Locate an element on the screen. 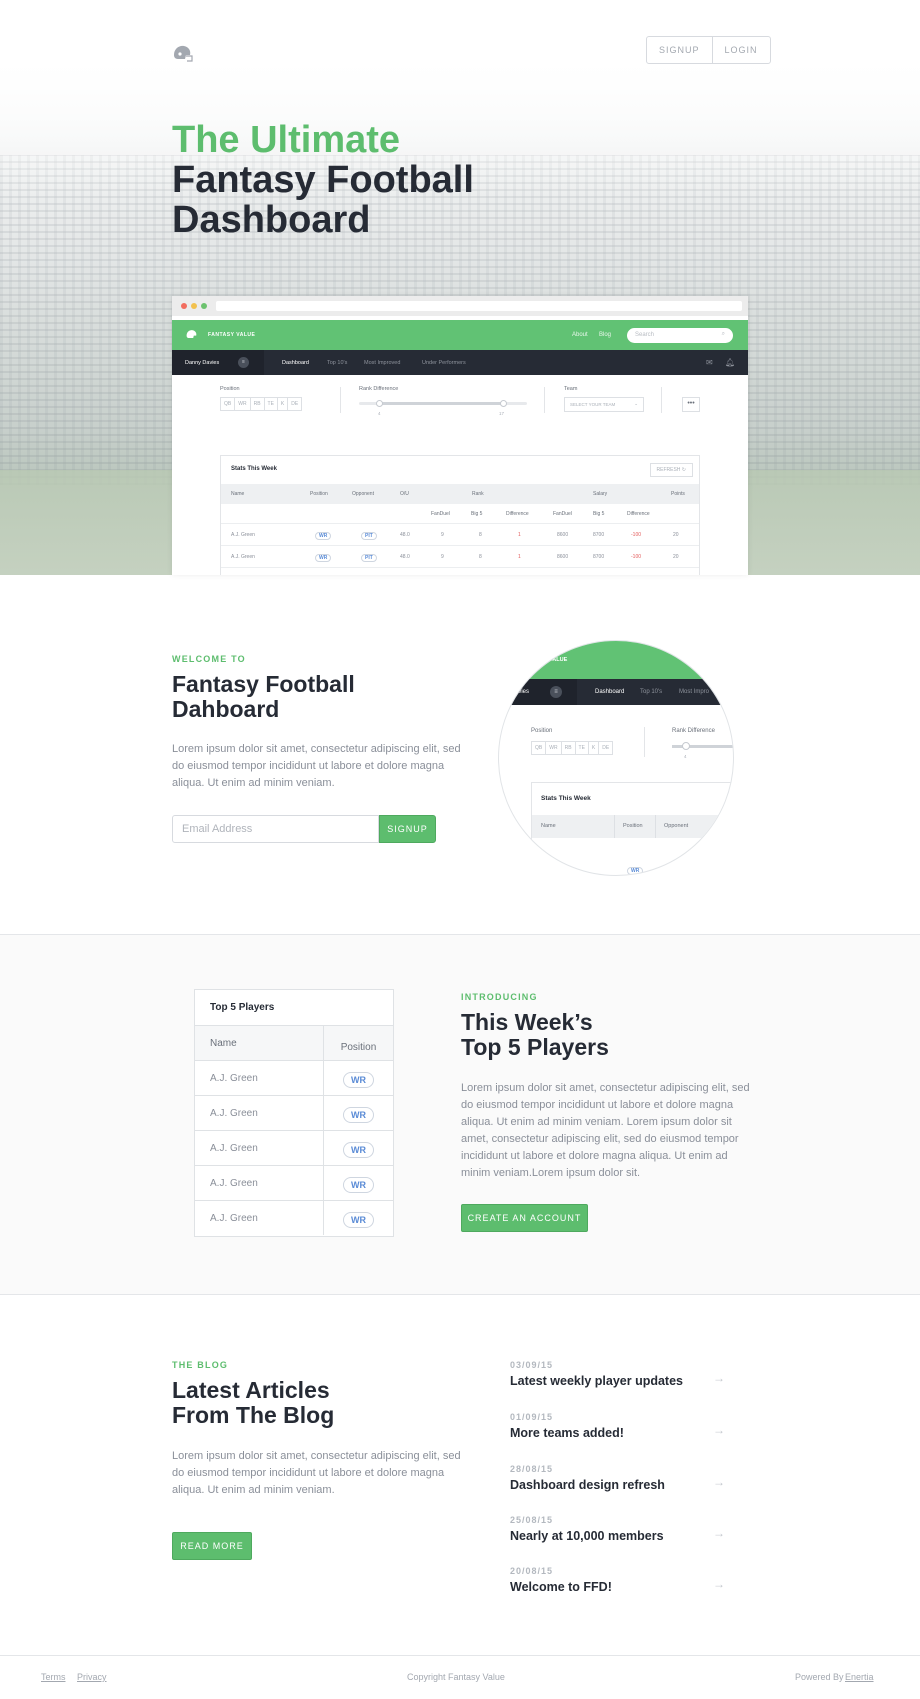 The width and height of the screenshot is (920, 1699). slider-handle-min is located at coordinates (379, 403).